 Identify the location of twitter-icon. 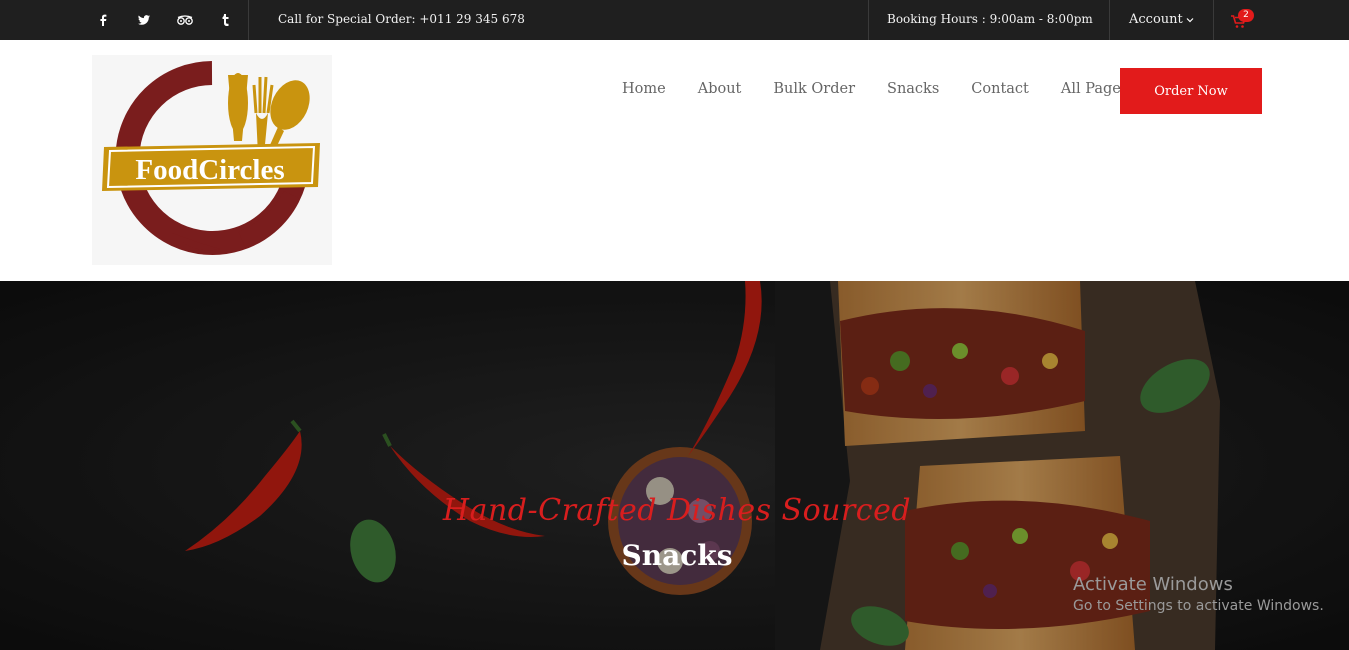
(143, 20).